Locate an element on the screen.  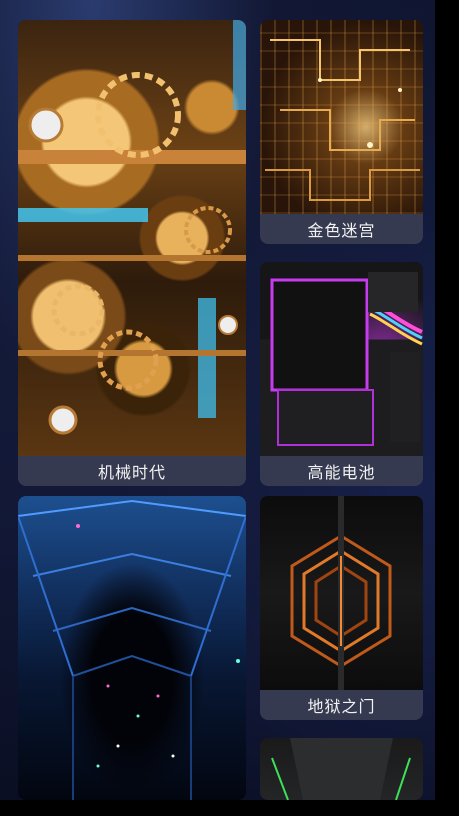
gate-overlay is located at coordinates (341, 593).